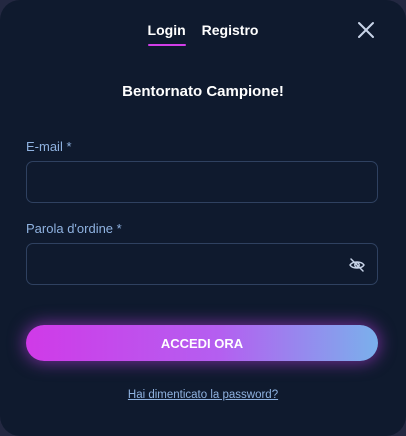 The image size is (406, 436). What do you see at coordinates (202, 343) in the screenshot?
I see `login-submit-button: ACCEDI ORA` at bounding box center [202, 343].